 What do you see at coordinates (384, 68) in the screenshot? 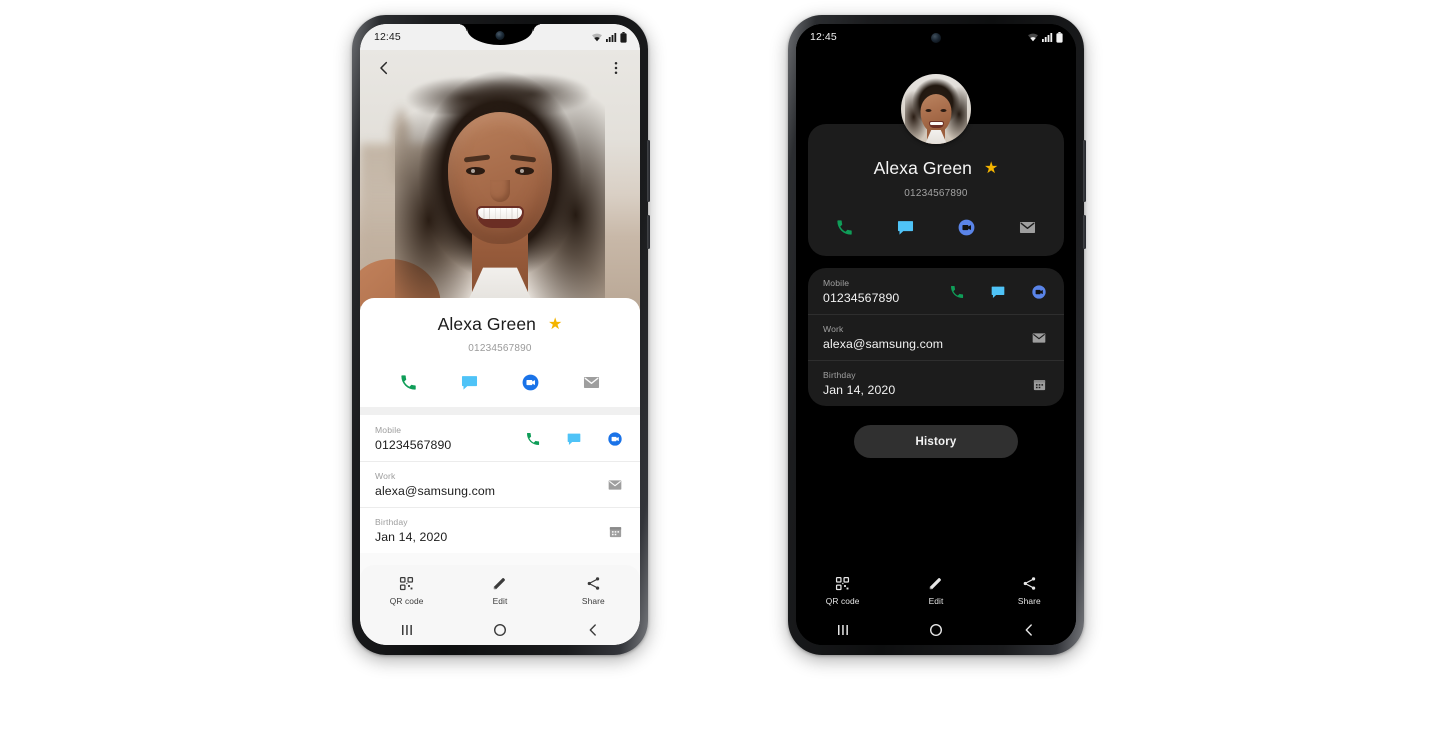
I see `back-button-header` at bounding box center [384, 68].